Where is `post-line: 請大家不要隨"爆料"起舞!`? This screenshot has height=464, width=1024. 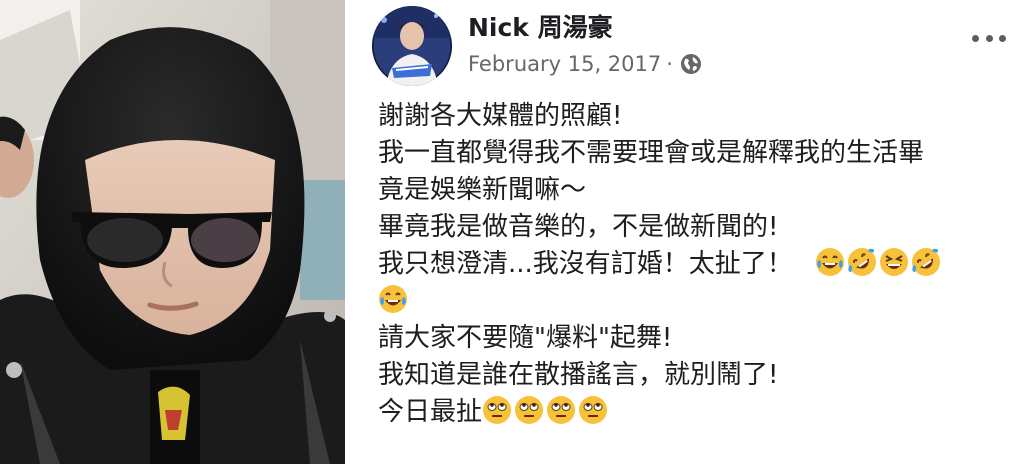 post-line: 請大家不要隨"爆料"起舞! is located at coordinates (525, 338).